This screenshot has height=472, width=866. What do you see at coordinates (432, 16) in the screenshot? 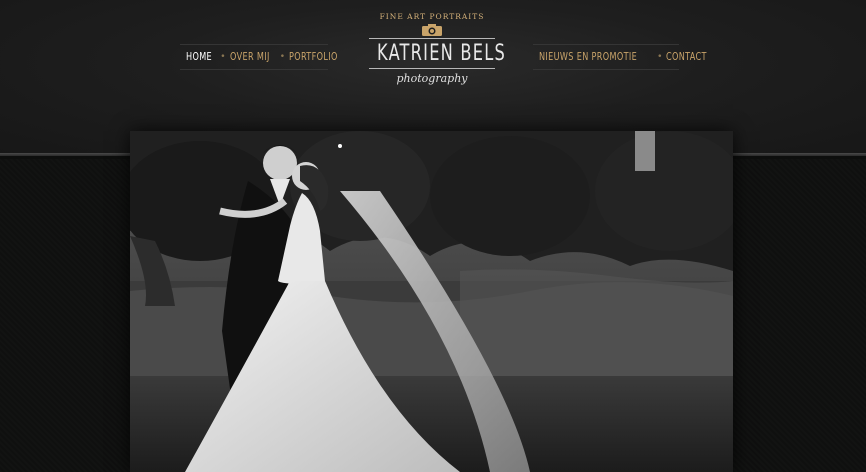
I see `logo-tagline: FINE ART PORTRAITS` at bounding box center [432, 16].